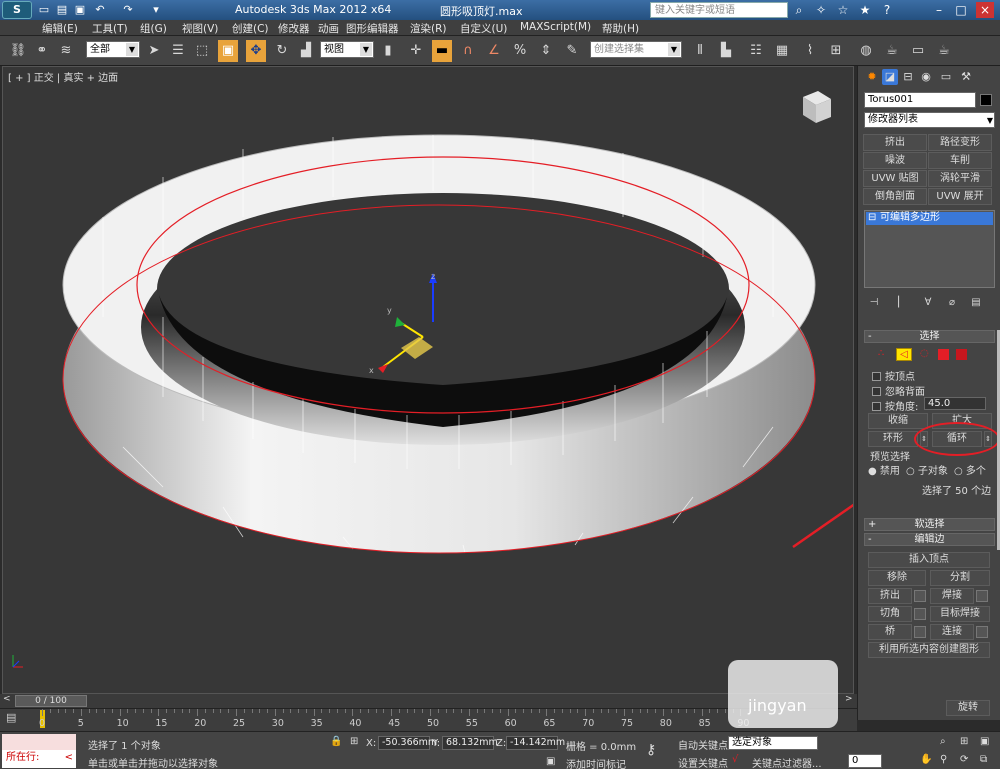  I want to click on bridge-button: 桥, so click(890, 632).